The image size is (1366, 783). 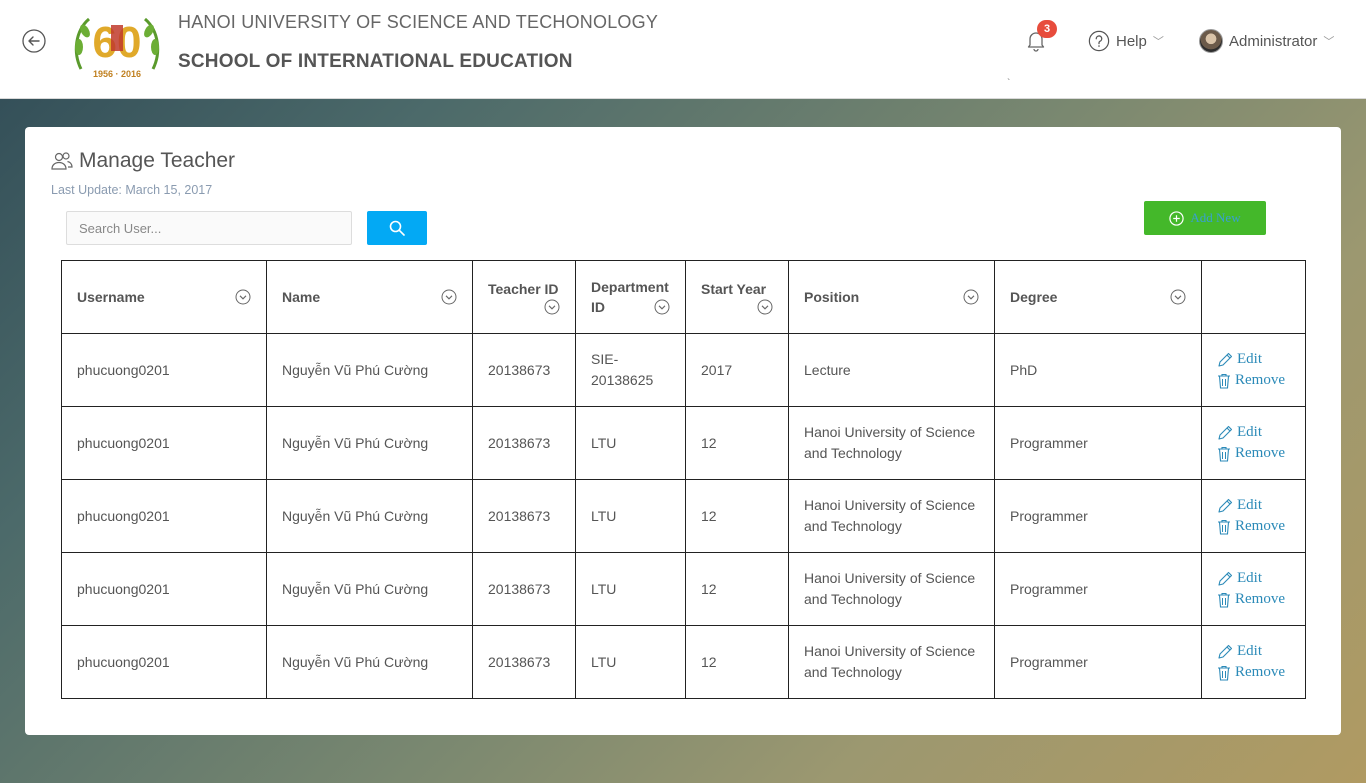 I want to click on user-label: Administrator, so click(x=1273, y=41).